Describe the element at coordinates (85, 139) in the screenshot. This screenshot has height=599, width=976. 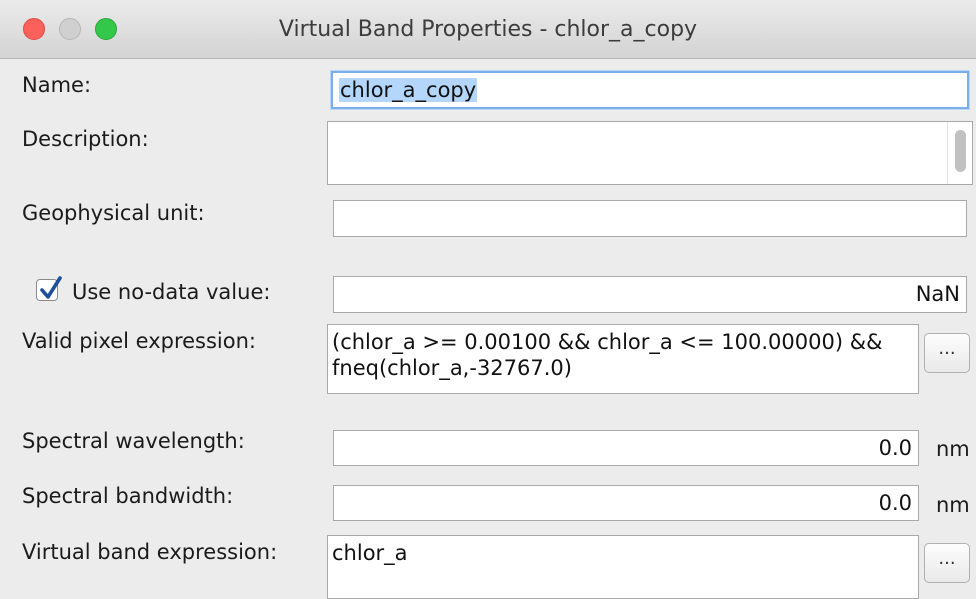
I see `description-label: Description:` at that location.